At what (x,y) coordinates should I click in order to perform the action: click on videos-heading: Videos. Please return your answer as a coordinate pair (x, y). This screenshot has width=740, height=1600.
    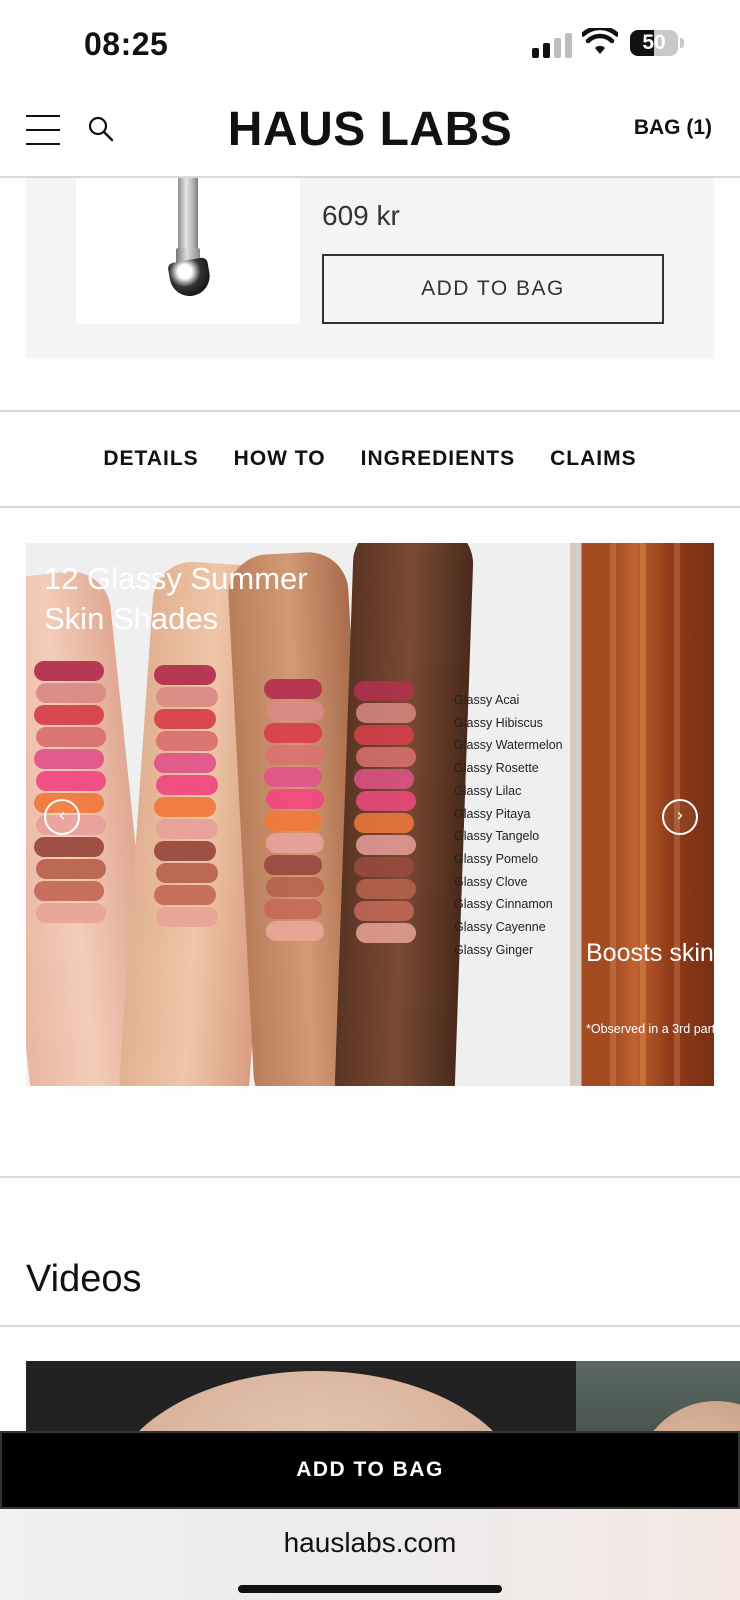
    Looking at the image, I should click on (84, 1279).